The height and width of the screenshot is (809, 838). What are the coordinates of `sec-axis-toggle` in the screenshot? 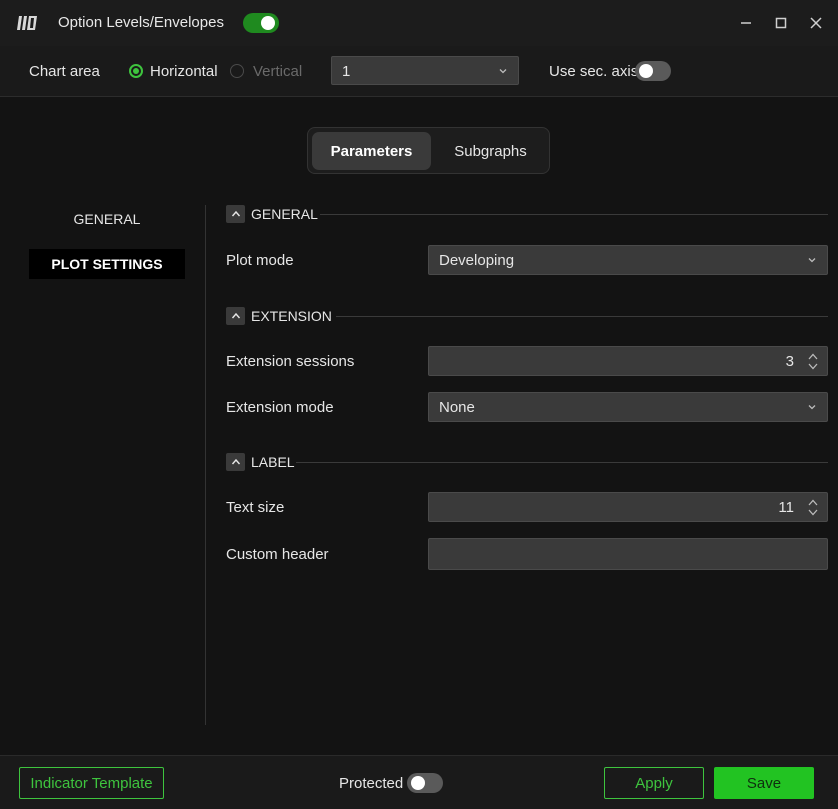 It's located at (653, 71).